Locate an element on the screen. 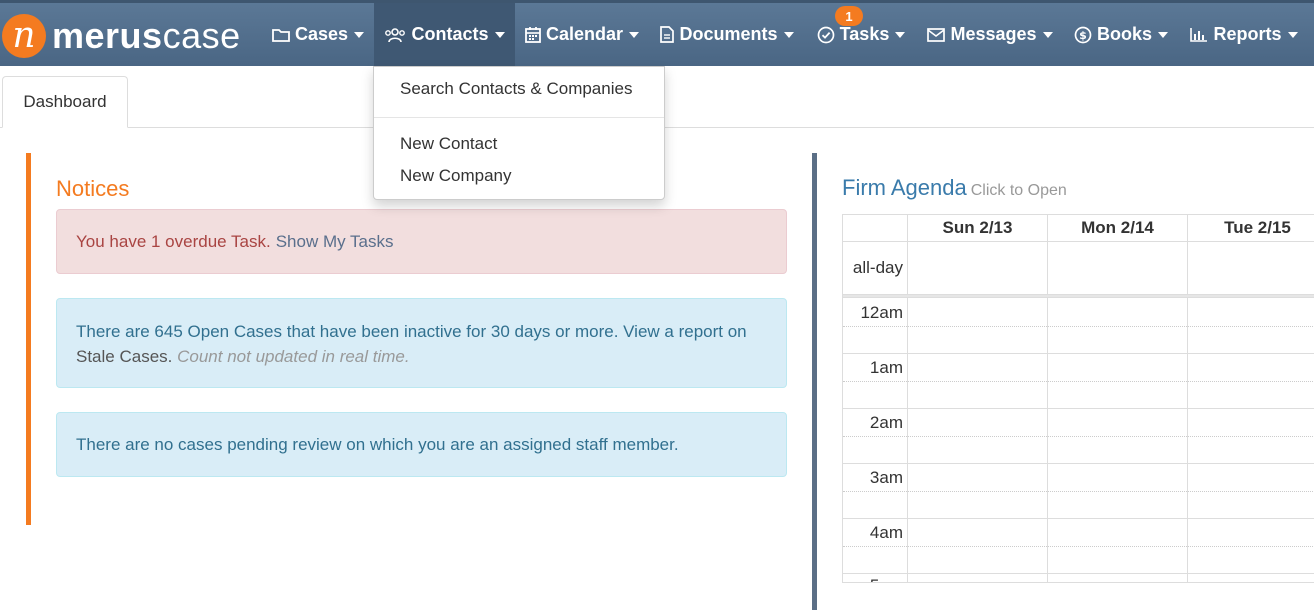 The width and height of the screenshot is (1314, 610). dollar-circle-icon: $ is located at coordinates (1083, 34).